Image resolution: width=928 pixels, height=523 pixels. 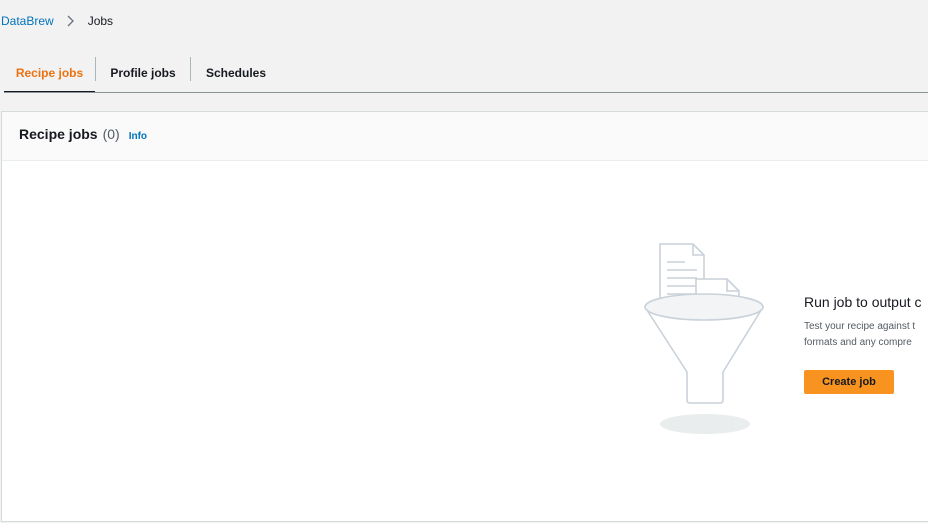 What do you see at coordinates (704, 348) in the screenshot?
I see `funnel-icon` at bounding box center [704, 348].